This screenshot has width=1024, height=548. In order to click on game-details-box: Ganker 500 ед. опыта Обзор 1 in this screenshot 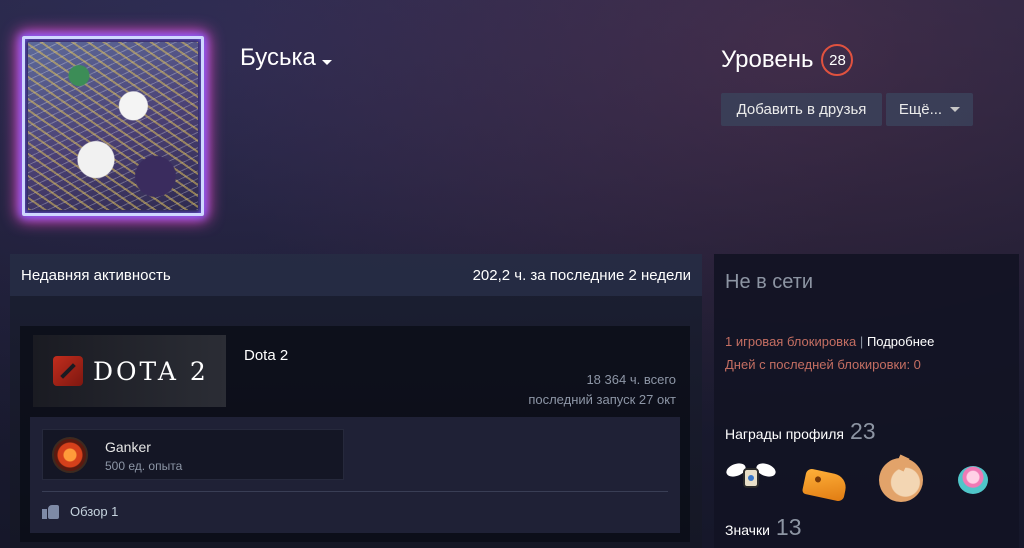, I will do `click(355, 475)`.